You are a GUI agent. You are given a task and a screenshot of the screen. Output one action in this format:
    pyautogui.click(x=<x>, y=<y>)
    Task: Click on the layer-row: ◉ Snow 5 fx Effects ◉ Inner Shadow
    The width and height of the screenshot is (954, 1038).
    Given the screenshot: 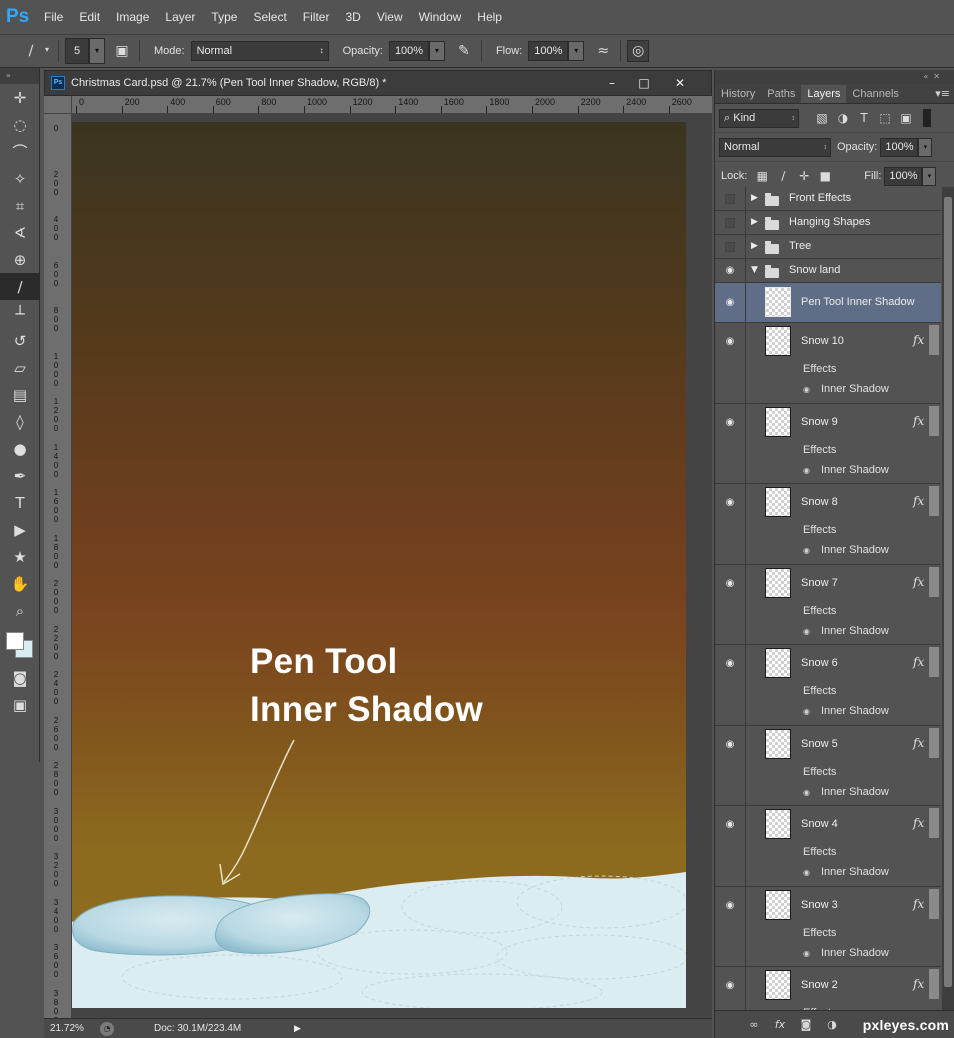 What is the action you would take?
    pyautogui.click(x=828, y=765)
    